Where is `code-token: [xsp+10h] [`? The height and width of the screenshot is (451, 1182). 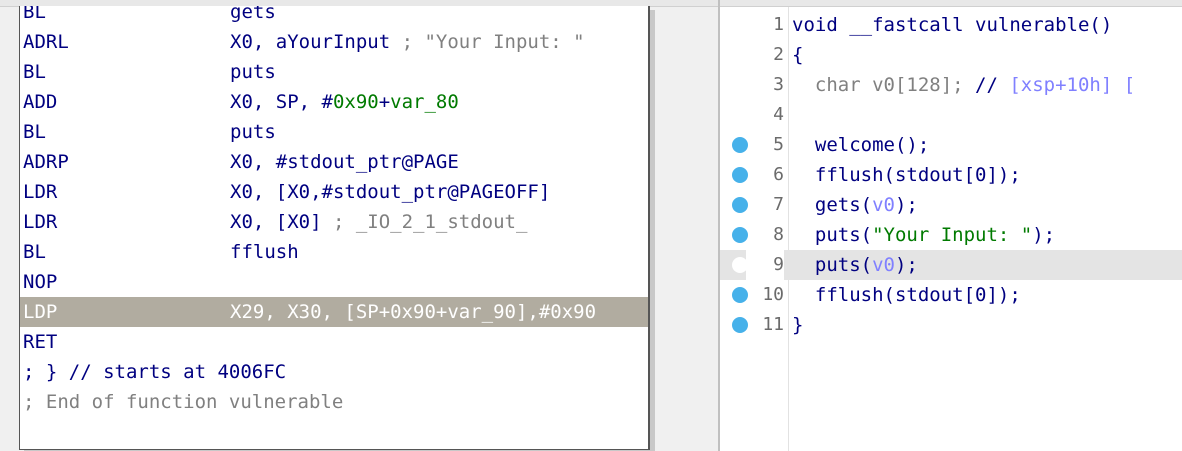
code-token: [xsp+10h] [ is located at coordinates (1072, 85).